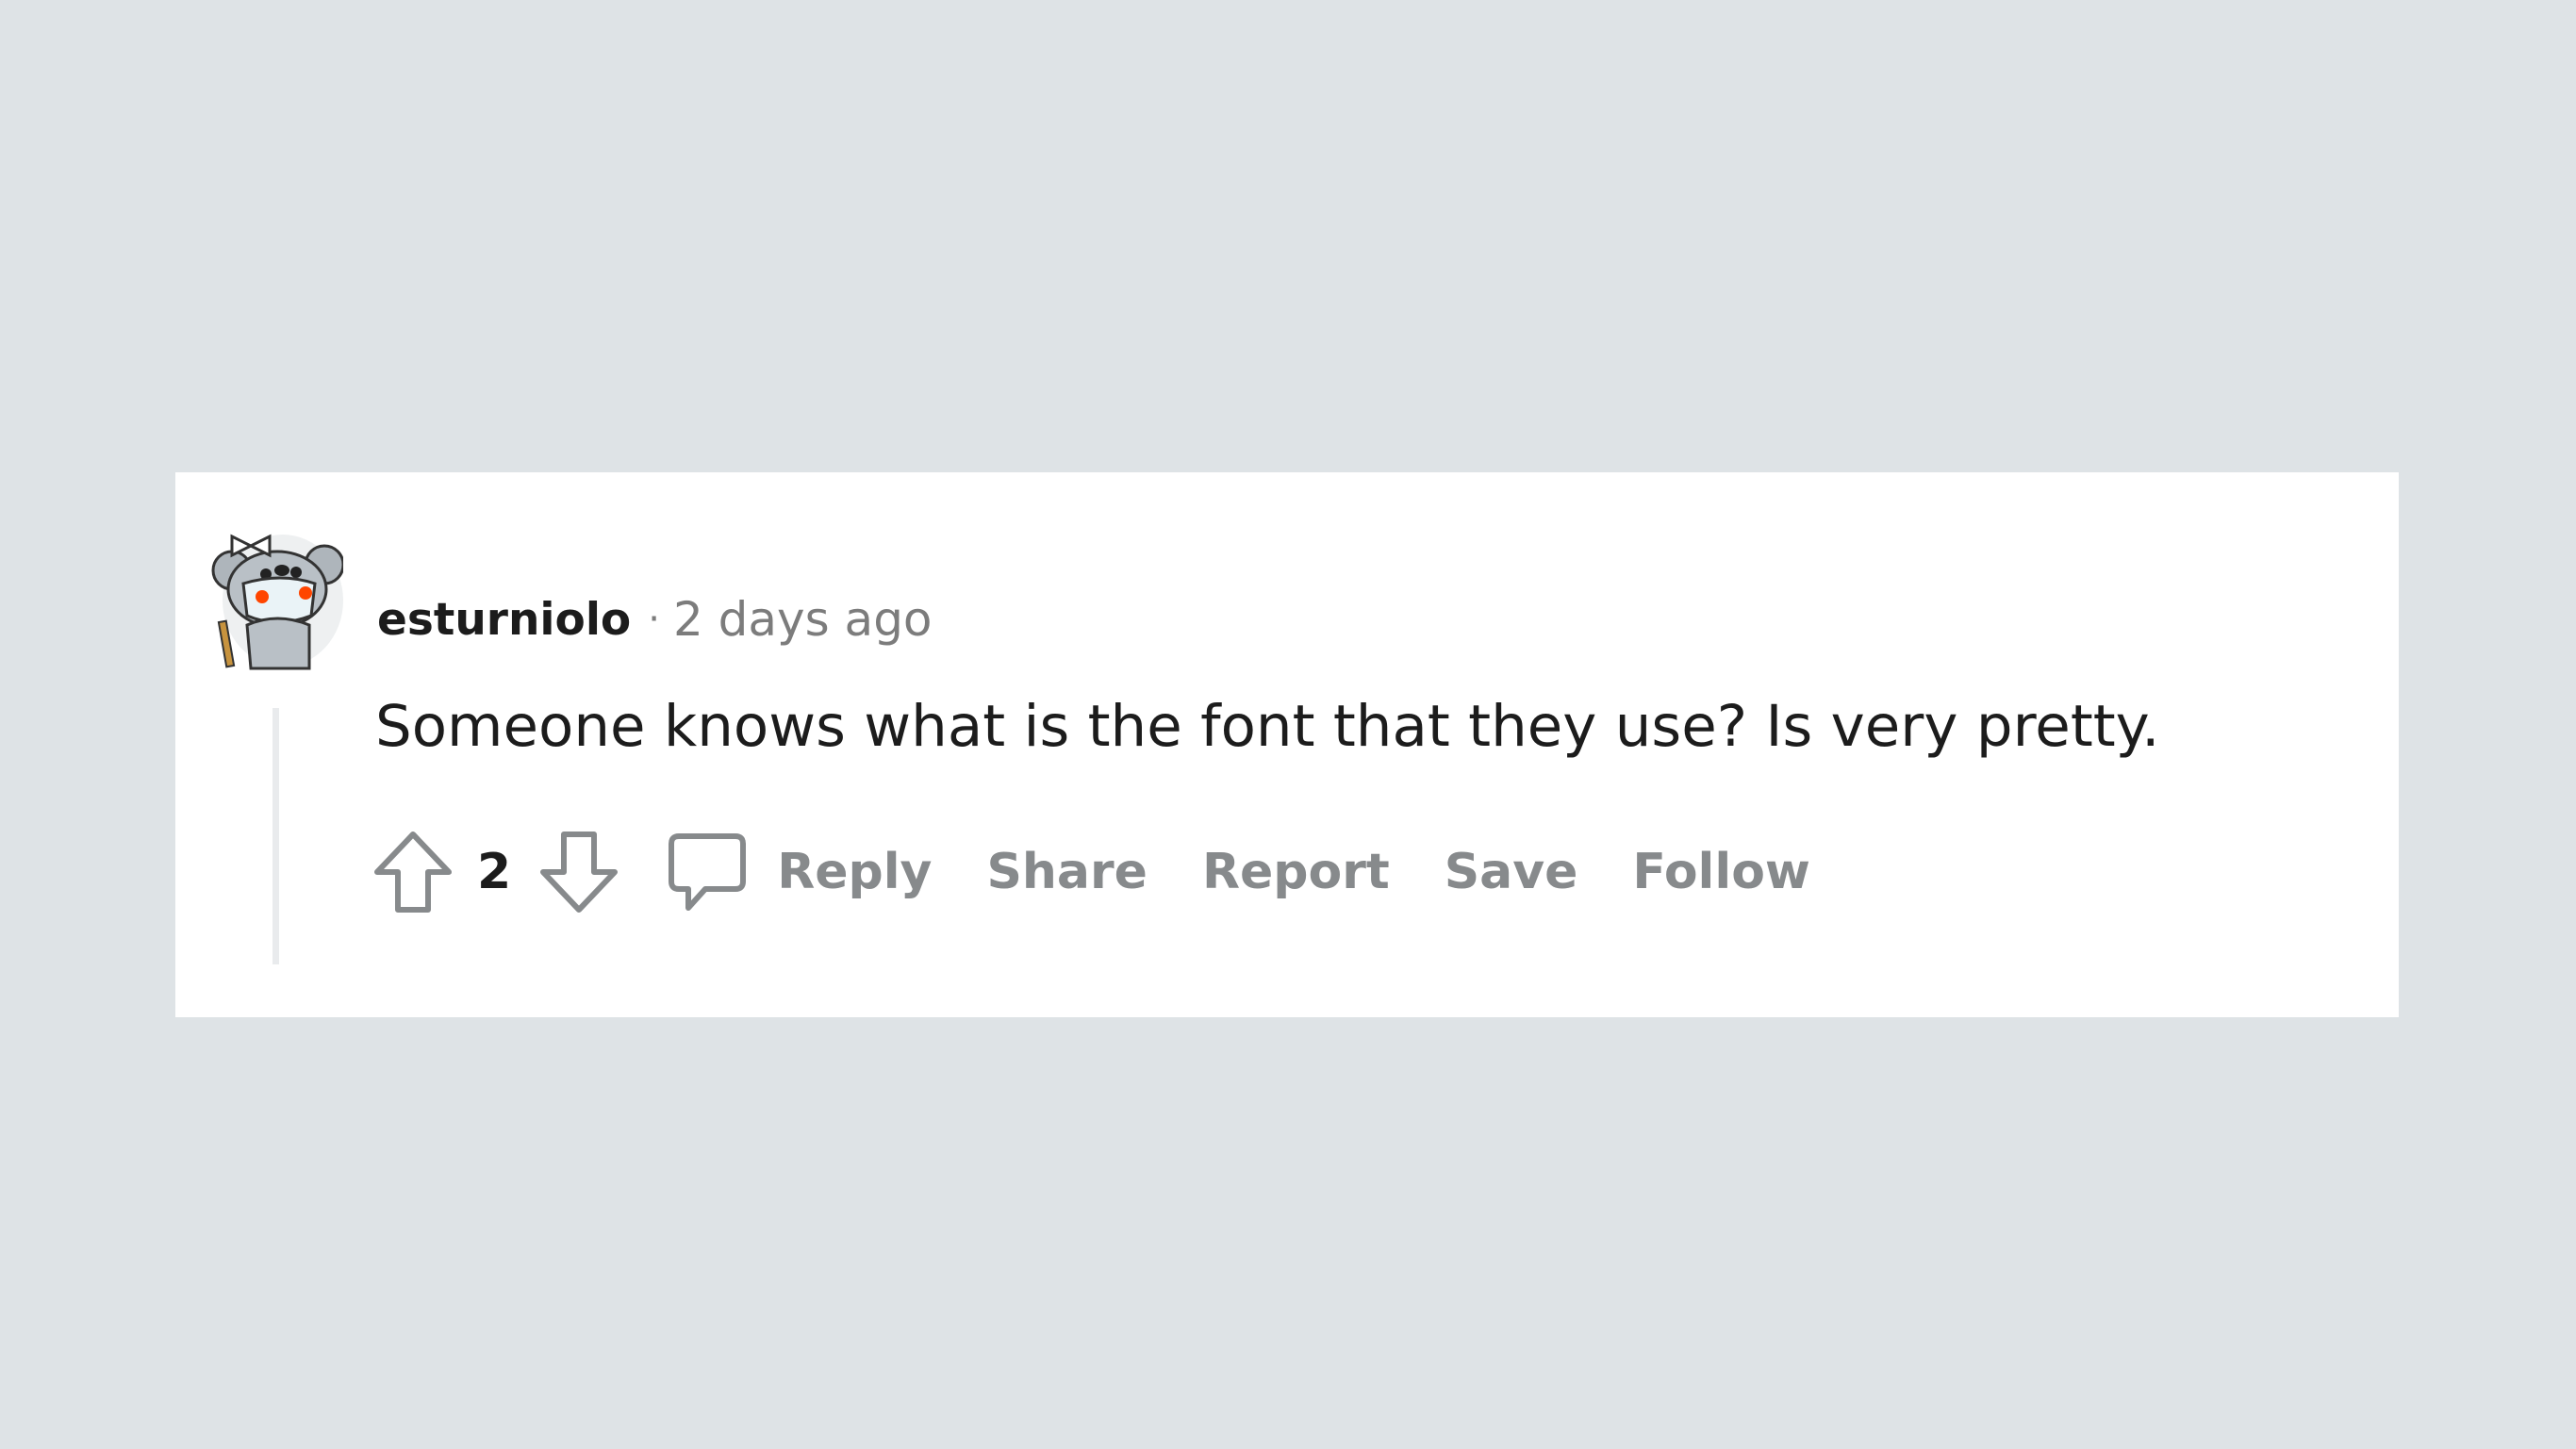  I want to click on timestamp: 2 days ago, so click(803, 619).